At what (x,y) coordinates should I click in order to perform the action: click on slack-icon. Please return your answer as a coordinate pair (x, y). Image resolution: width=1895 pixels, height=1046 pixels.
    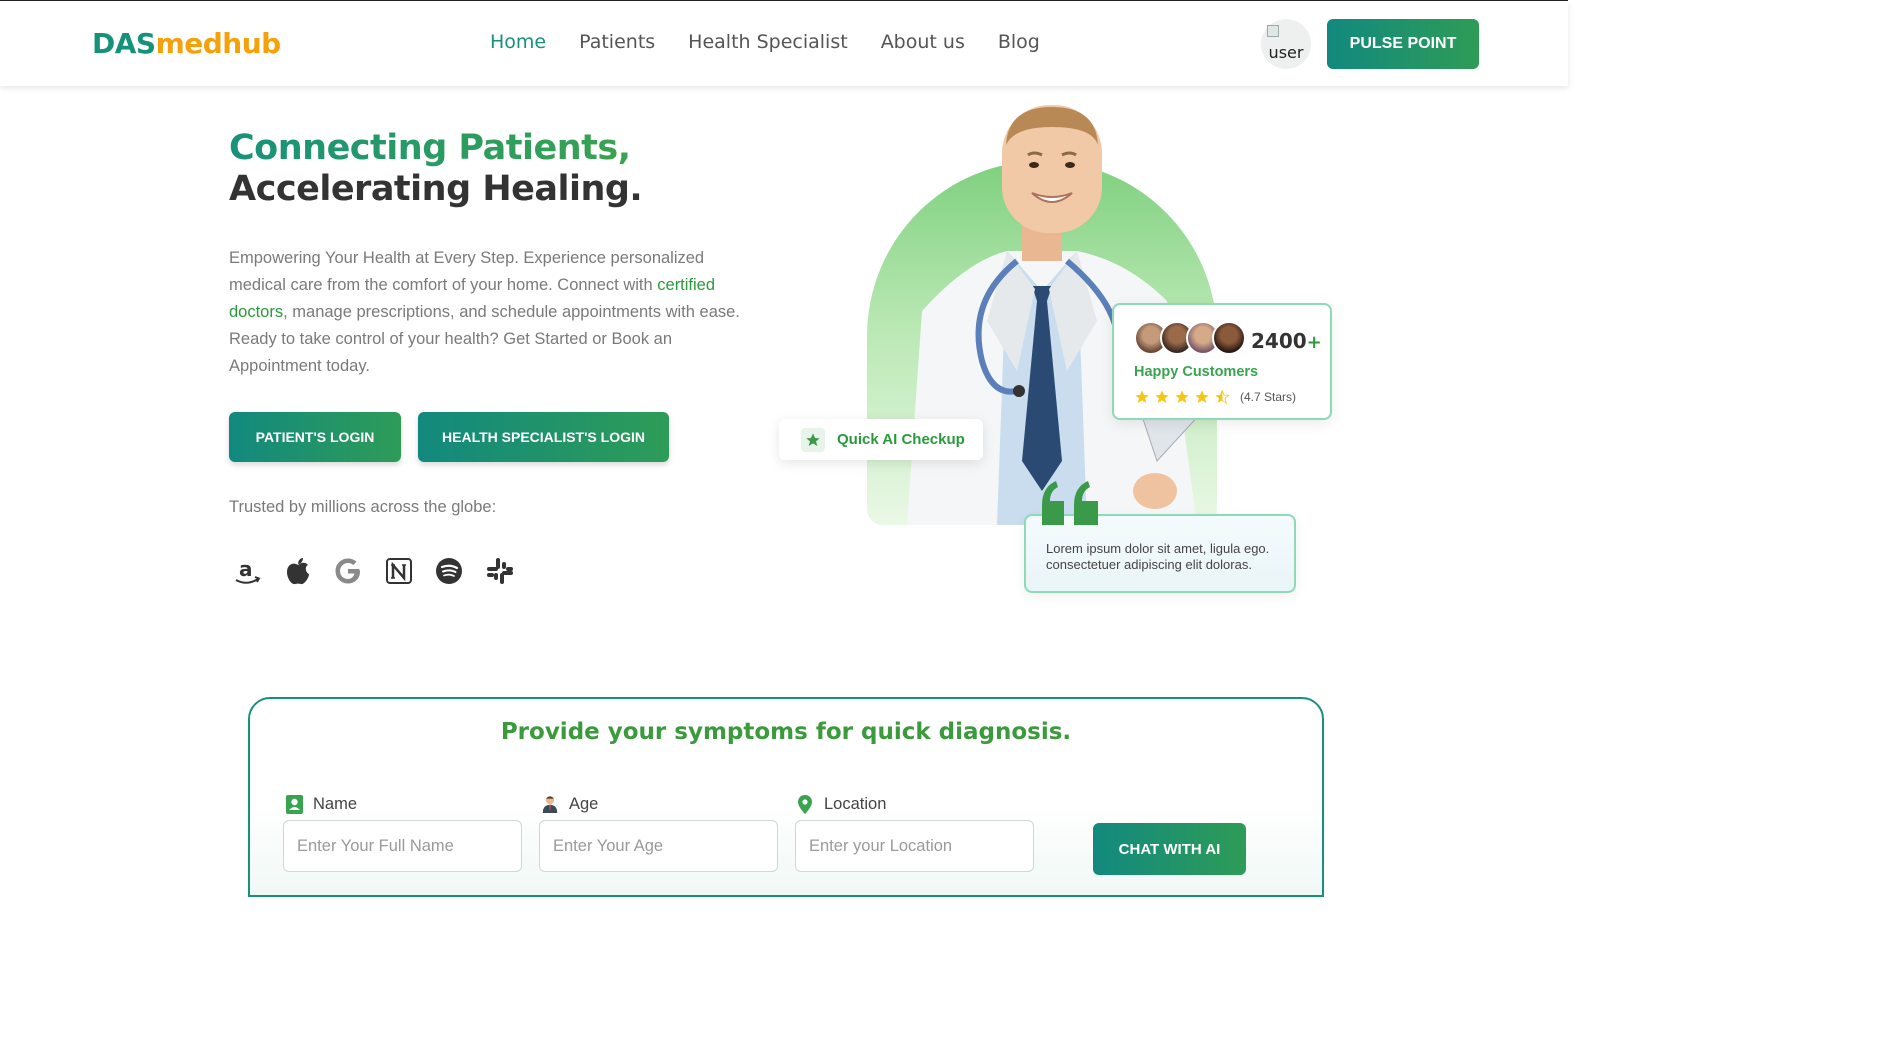
    Looking at the image, I should click on (500, 571).